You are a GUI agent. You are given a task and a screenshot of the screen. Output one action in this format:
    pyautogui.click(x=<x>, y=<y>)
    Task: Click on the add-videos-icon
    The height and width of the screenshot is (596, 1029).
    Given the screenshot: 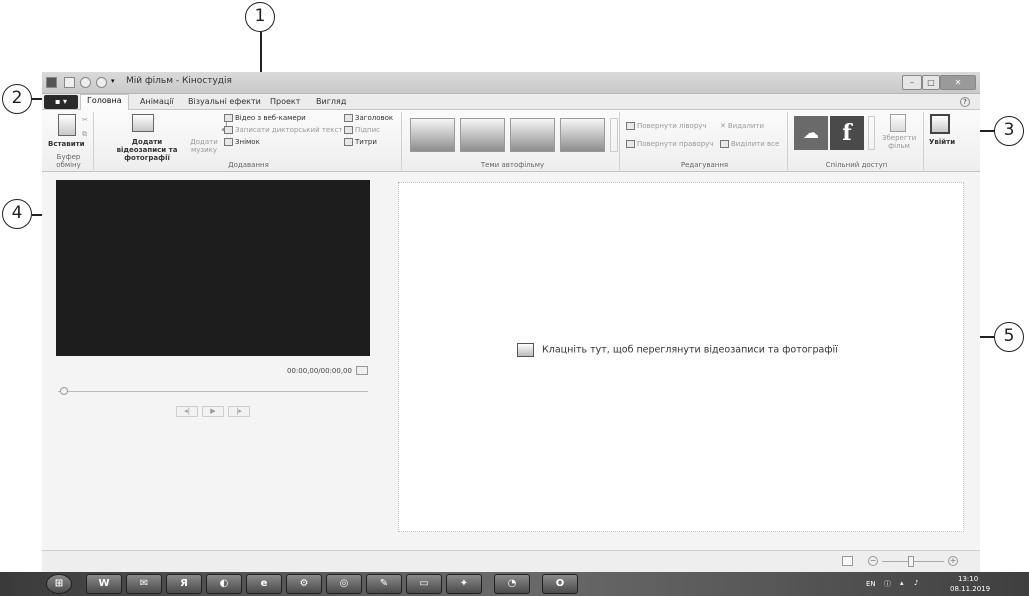 What is the action you would take?
    pyautogui.click(x=143, y=123)
    